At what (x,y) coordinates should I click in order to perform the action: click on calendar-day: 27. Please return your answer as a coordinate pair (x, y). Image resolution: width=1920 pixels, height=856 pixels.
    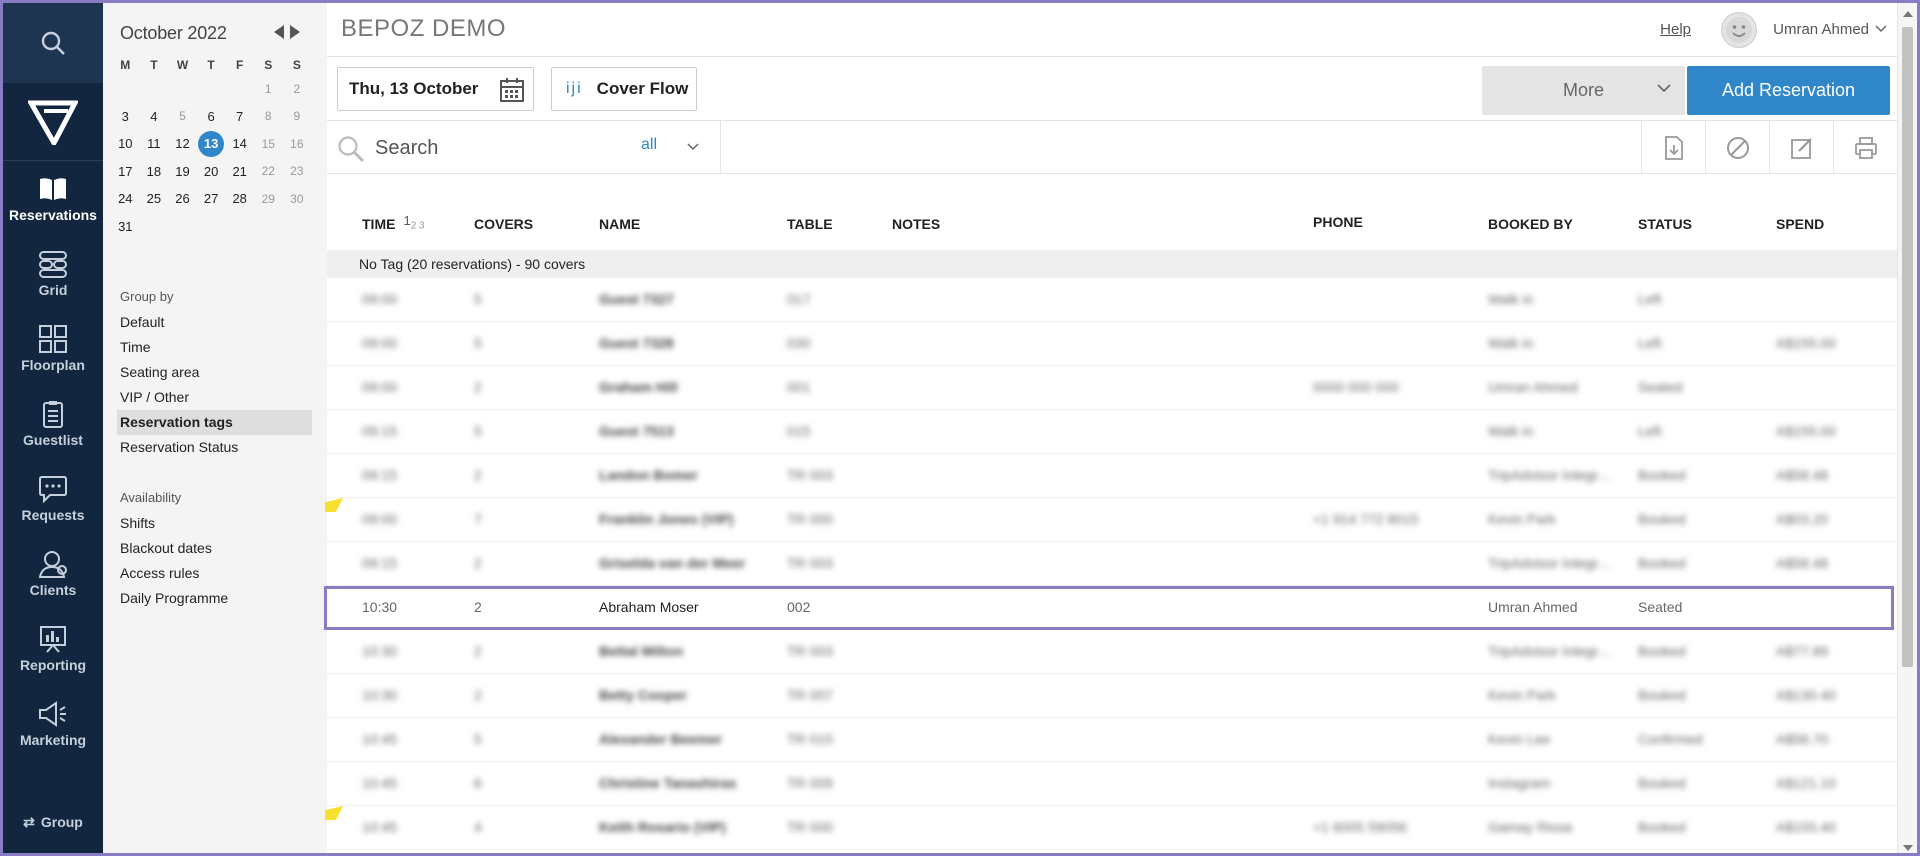
    Looking at the image, I should click on (211, 199).